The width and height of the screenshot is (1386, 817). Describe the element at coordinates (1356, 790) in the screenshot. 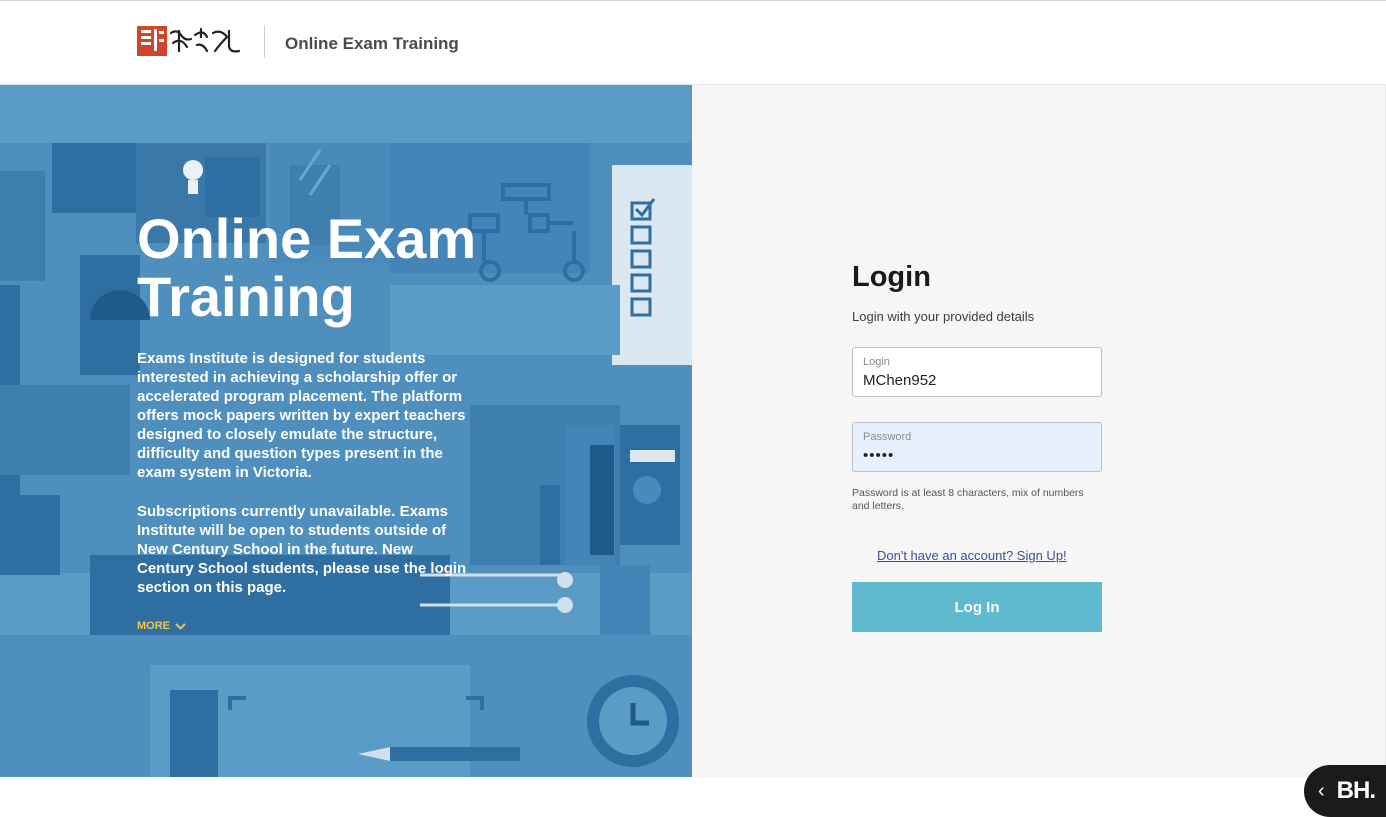

I see `bh-logo: BH.` at that location.